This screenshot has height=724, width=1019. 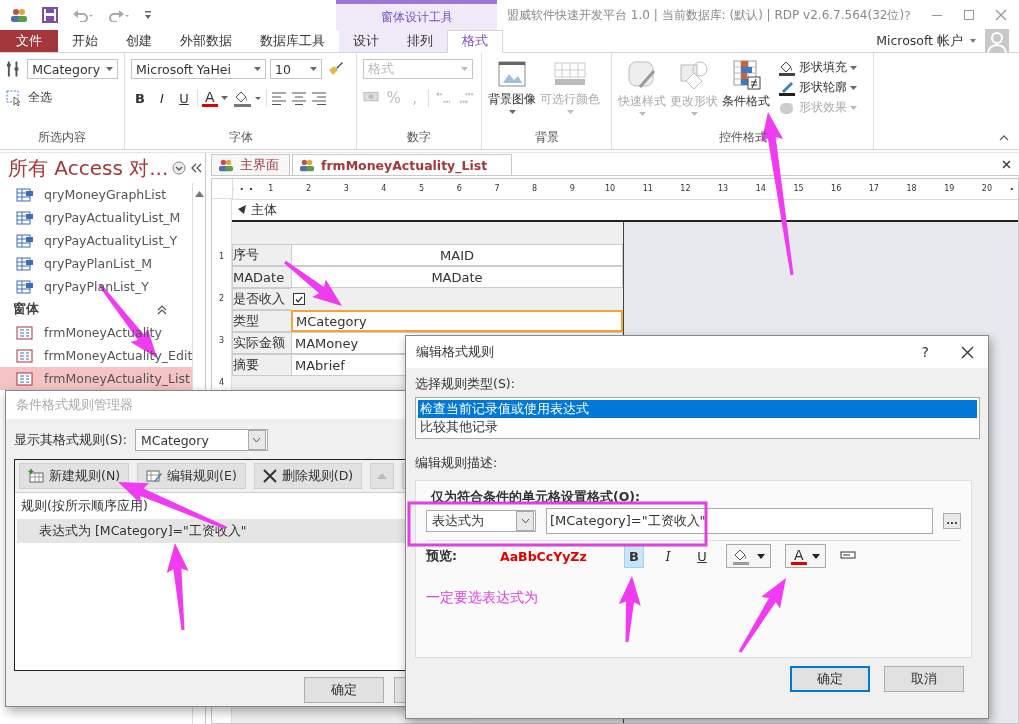 I want to click on group-label: 所选内容, so click(x=62, y=137).